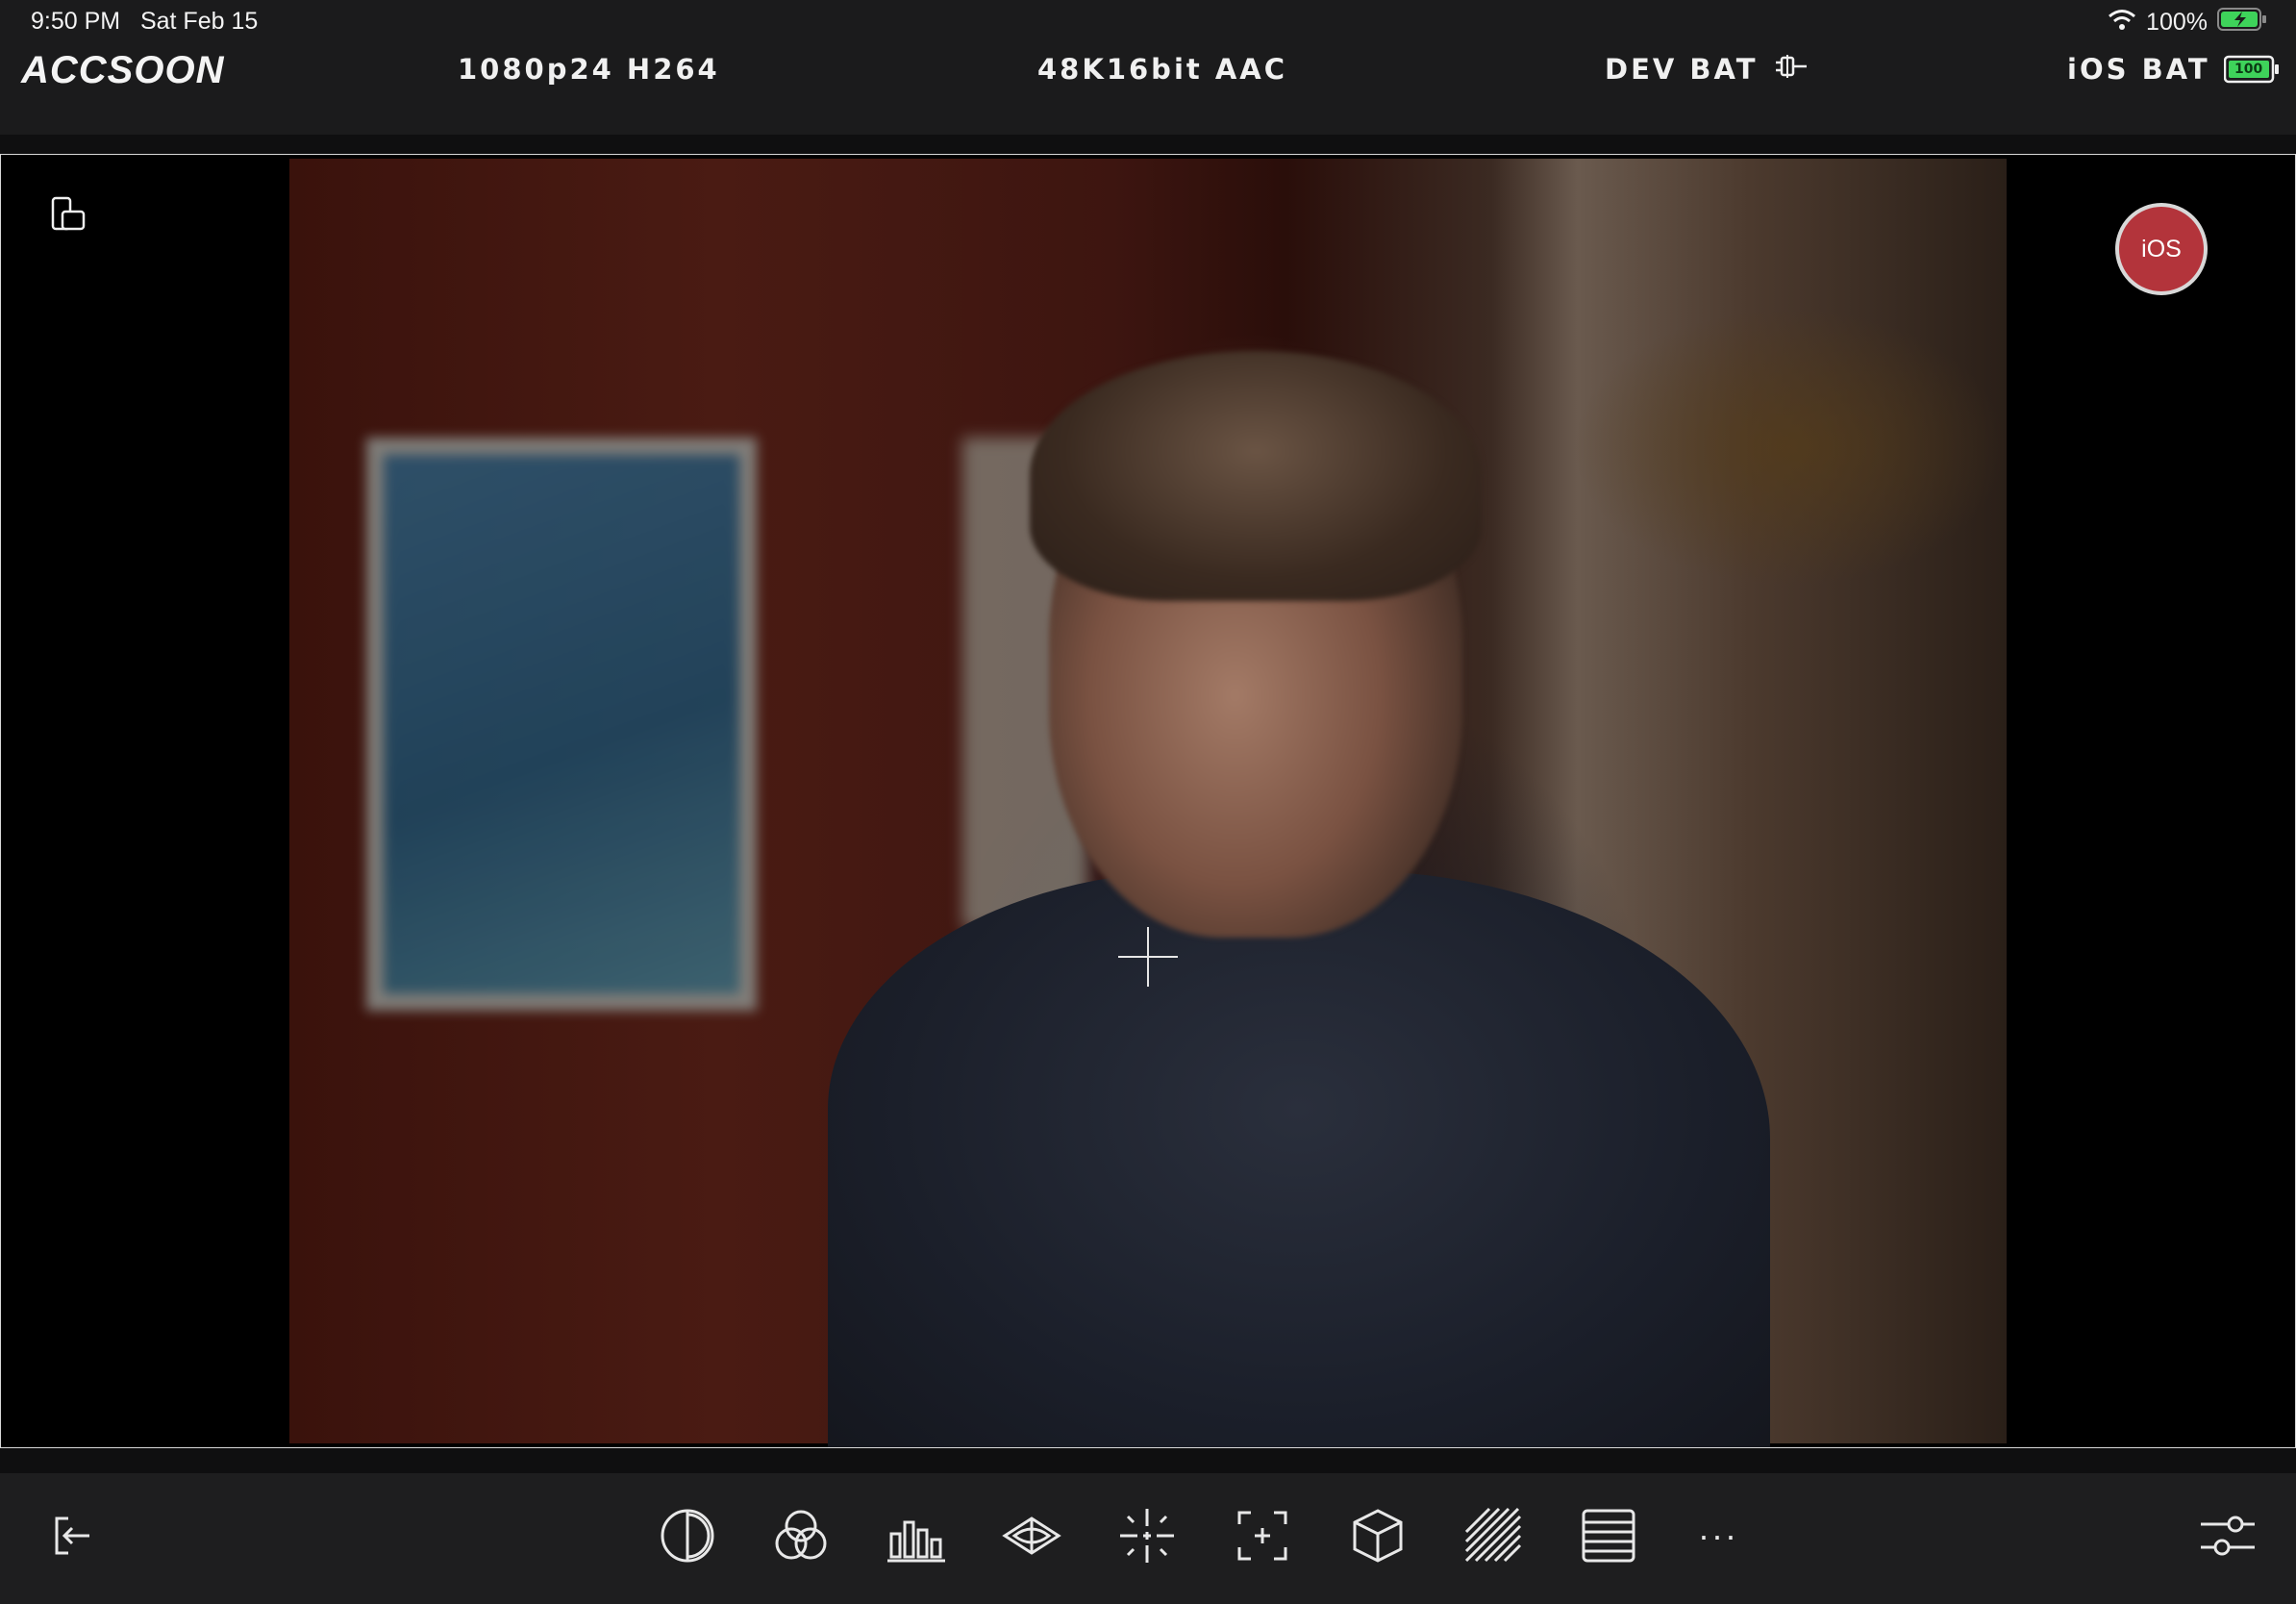 The height and width of the screenshot is (1604, 2296). I want to click on status-time: 9:50 PM, so click(76, 21).